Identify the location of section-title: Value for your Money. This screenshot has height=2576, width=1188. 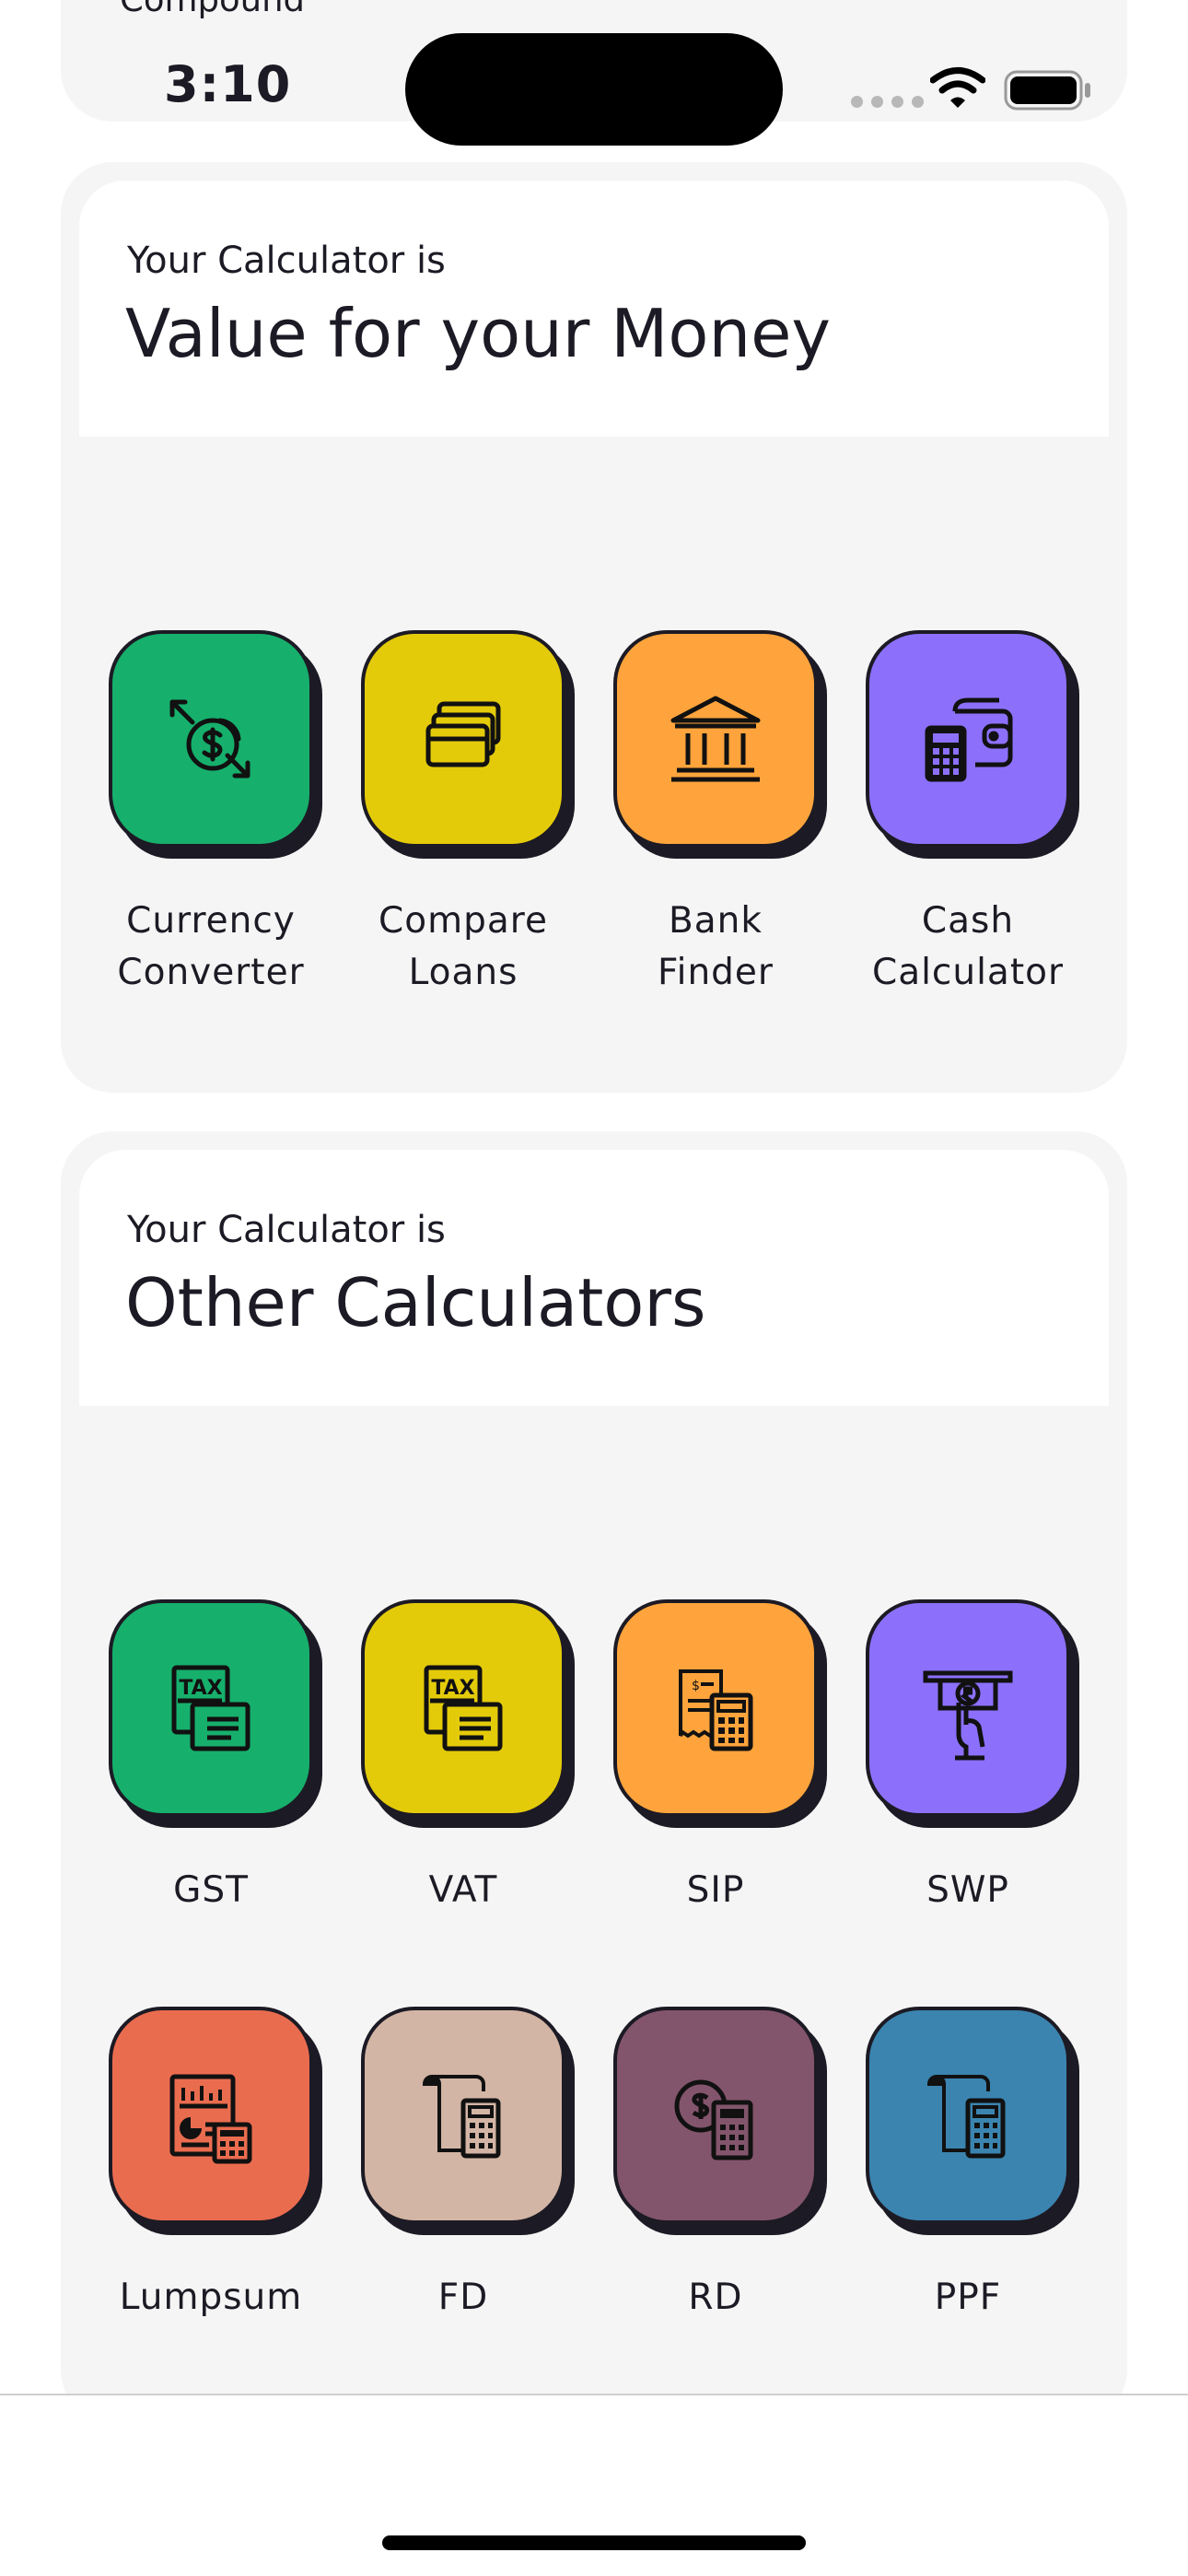
(478, 333).